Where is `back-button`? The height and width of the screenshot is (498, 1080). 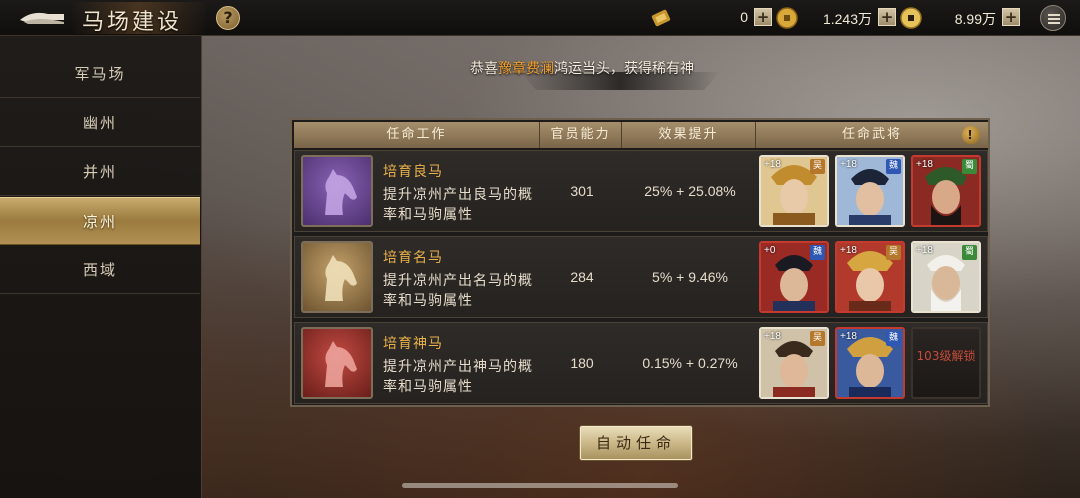
back-button is located at coordinates (42, 18).